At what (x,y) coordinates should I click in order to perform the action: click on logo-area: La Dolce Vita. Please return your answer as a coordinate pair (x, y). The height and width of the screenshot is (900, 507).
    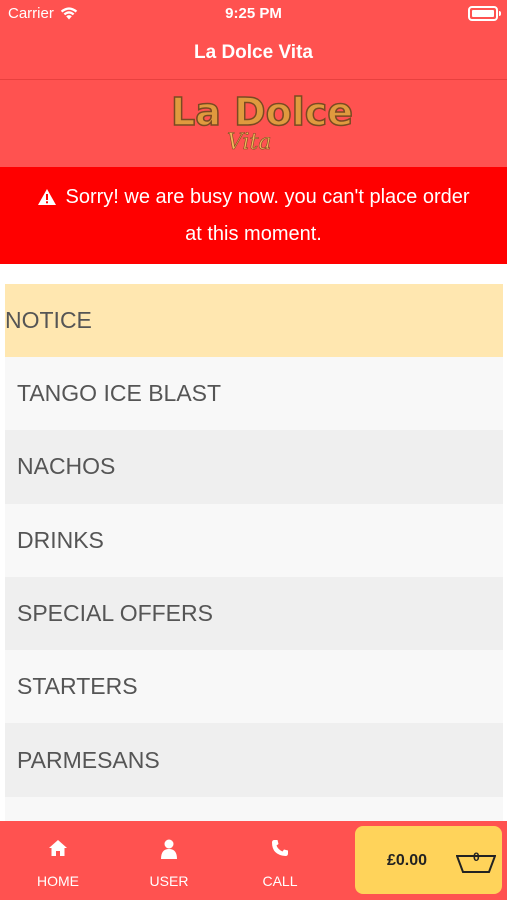
    Looking at the image, I should click on (253, 123).